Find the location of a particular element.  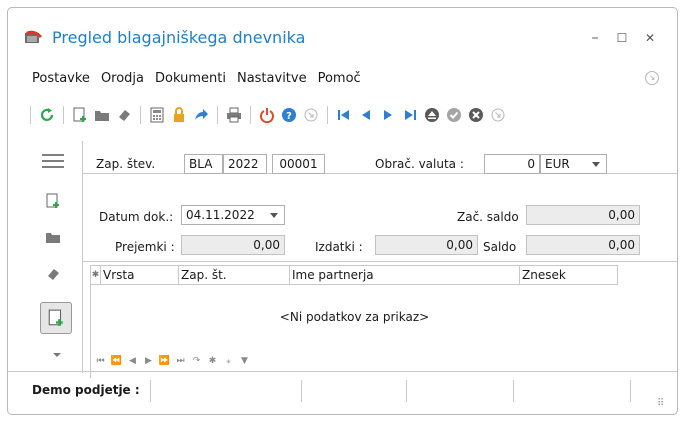

nav-last-icon: ⏭ is located at coordinates (180, 361).